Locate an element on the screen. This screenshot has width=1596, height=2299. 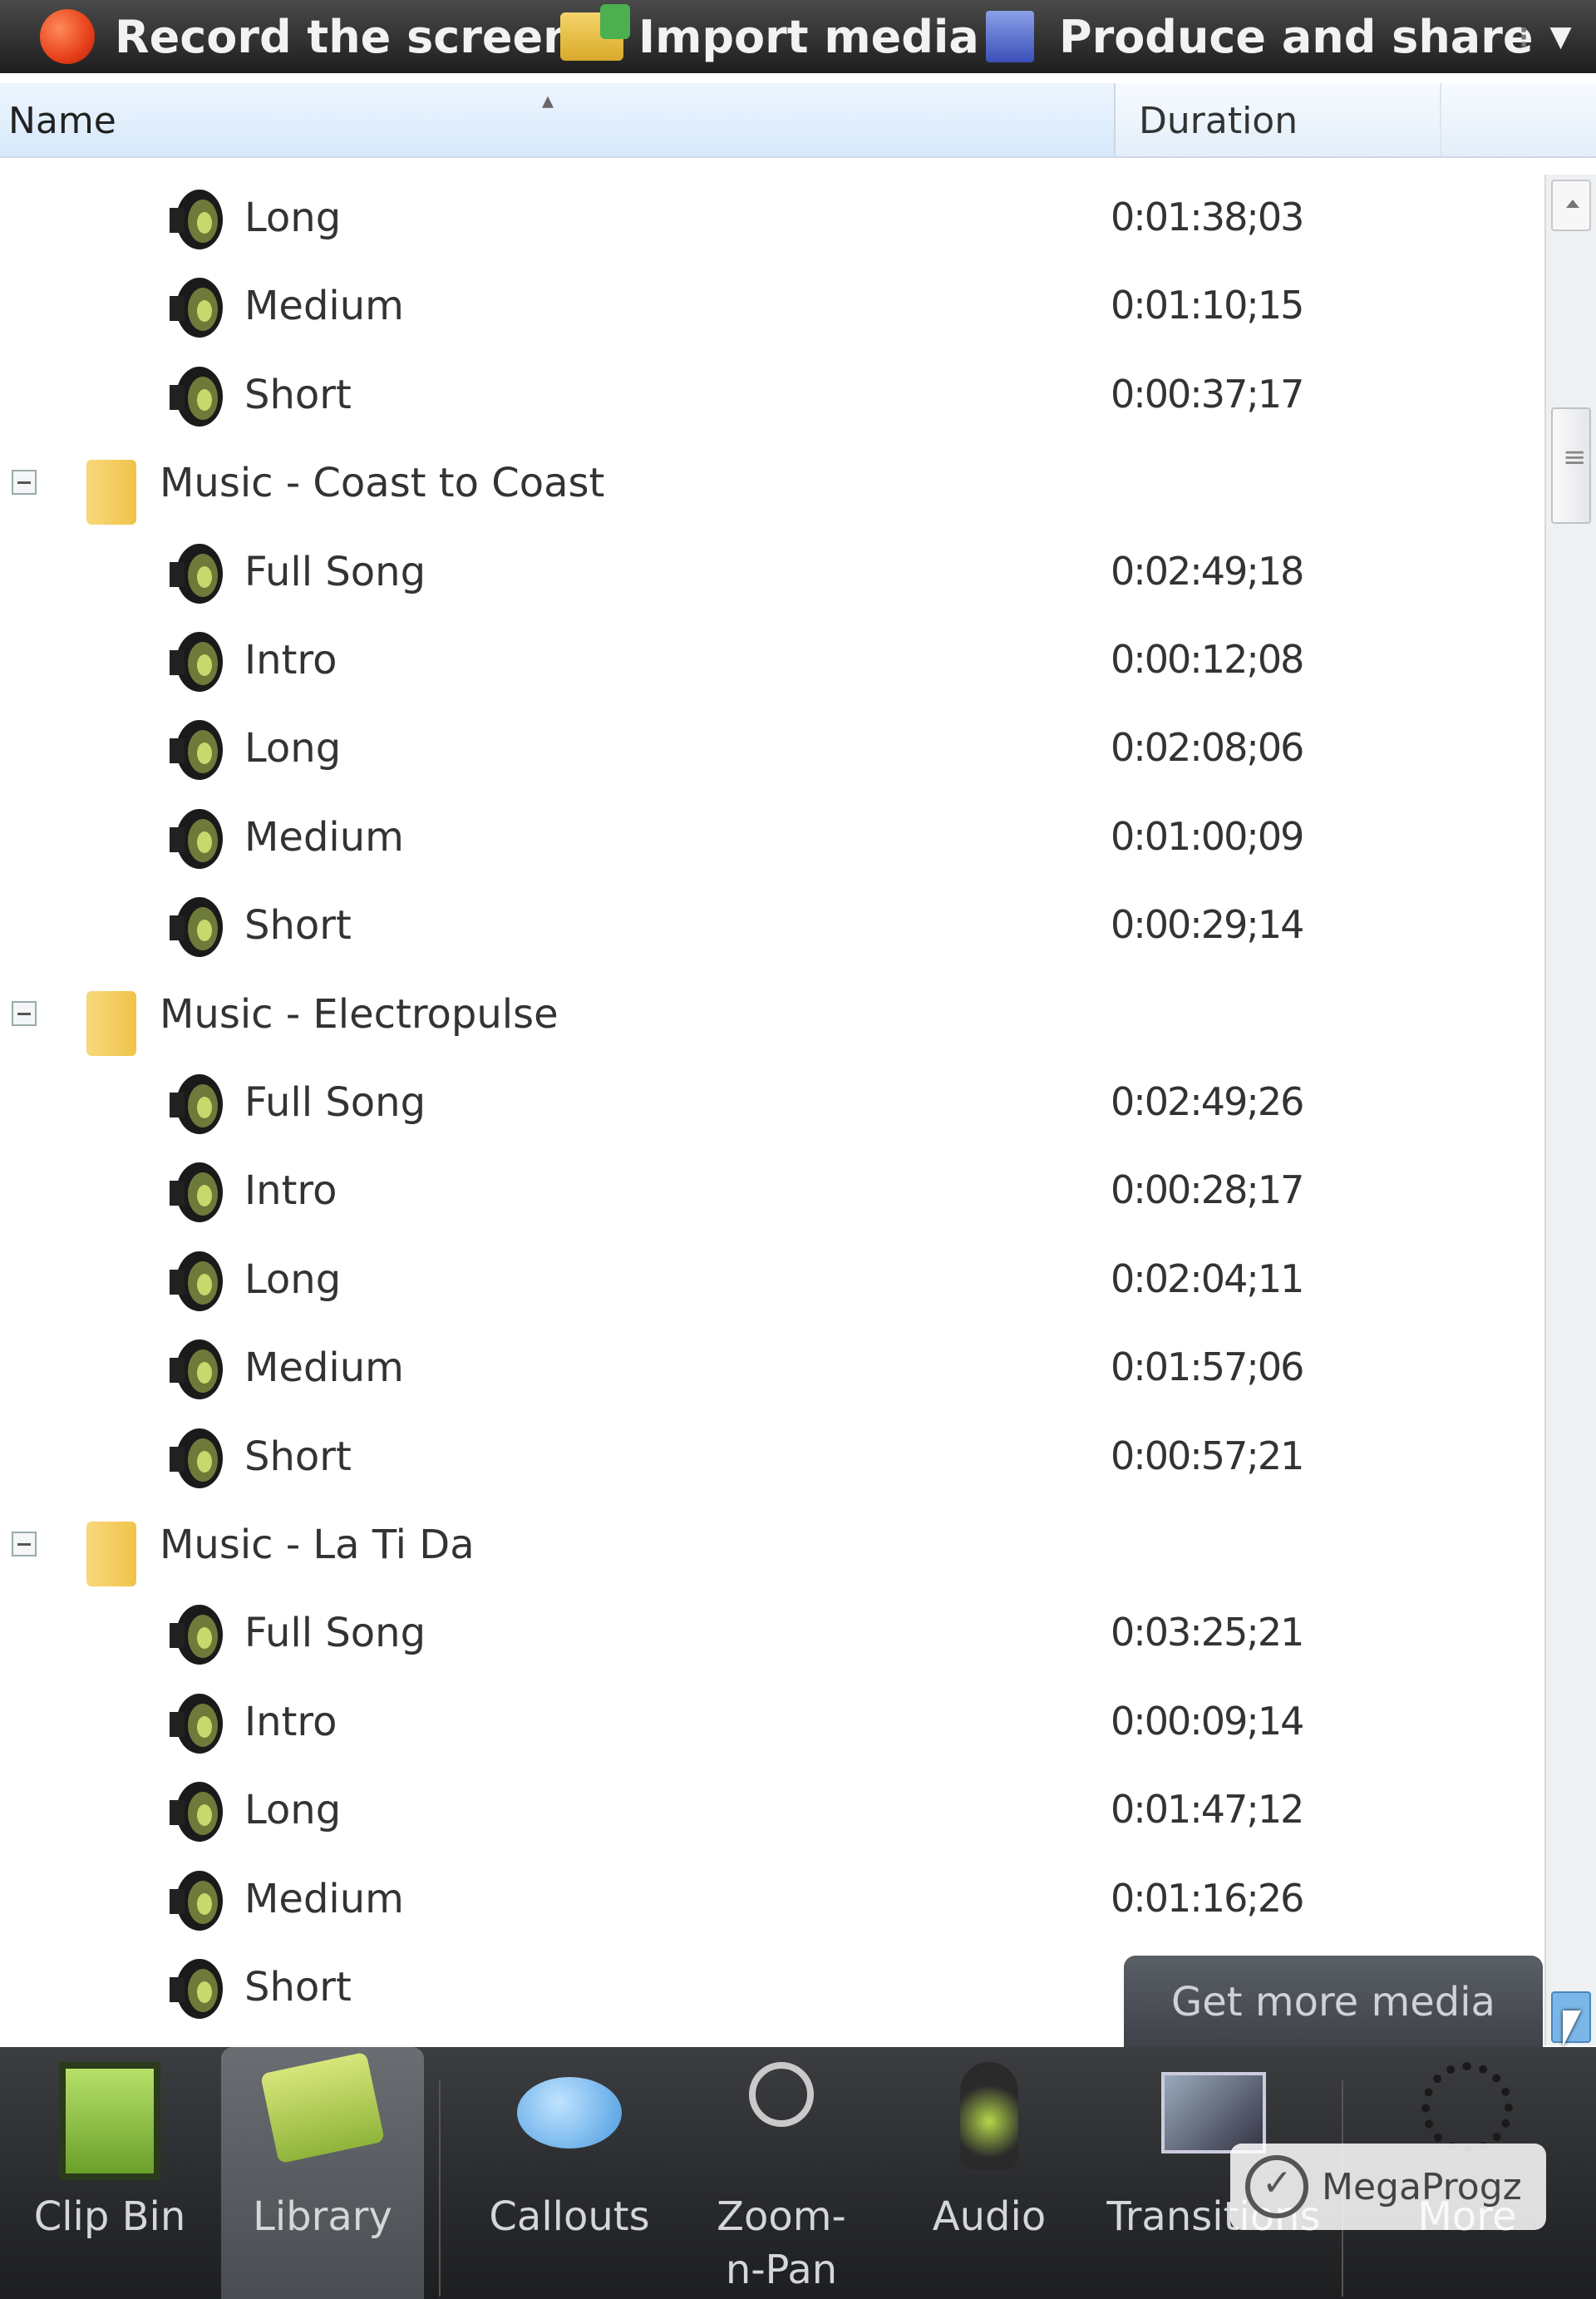
watermark: MegaProgz is located at coordinates (1388, 2187).